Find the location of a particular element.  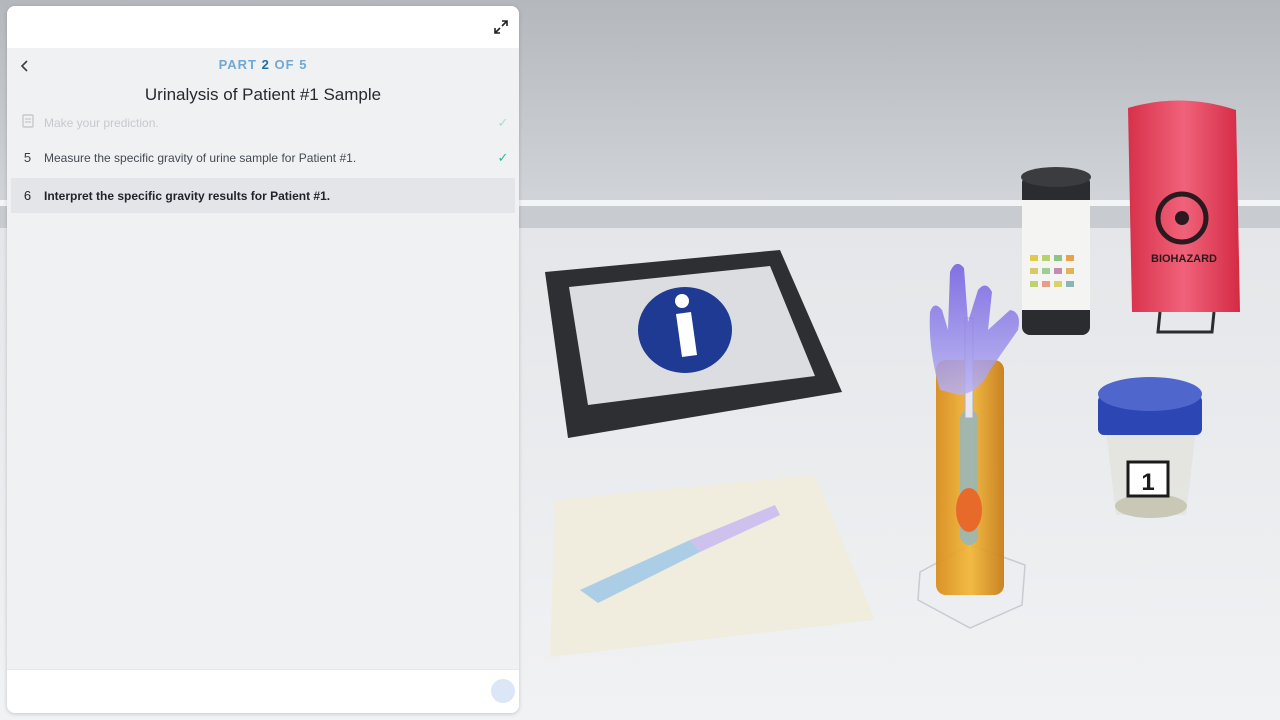

part-current: 2 is located at coordinates (265, 64).